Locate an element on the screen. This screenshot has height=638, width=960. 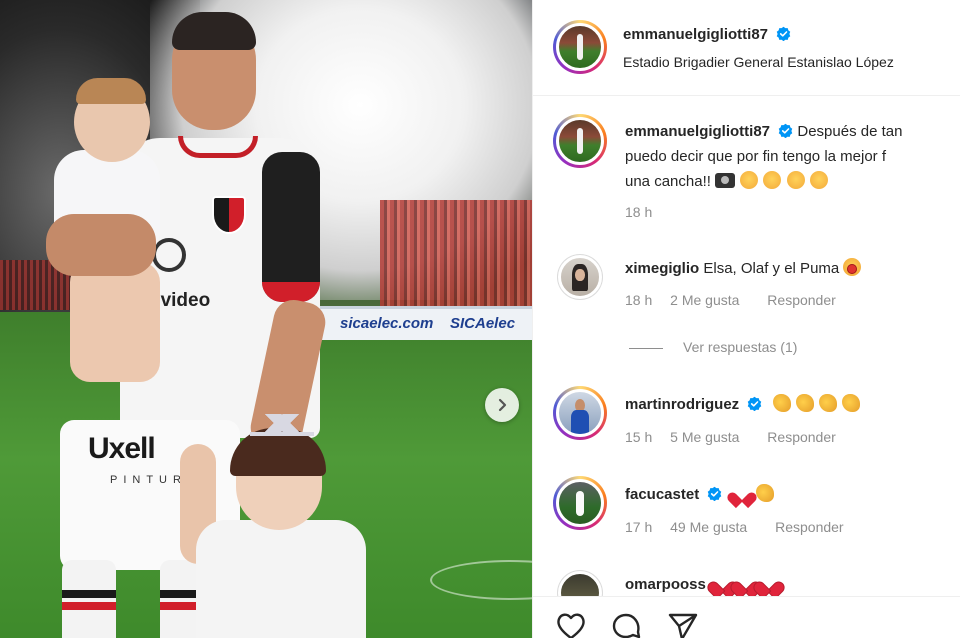
header-user: emmanuelgigliotti87 is located at coordinates (707, 35).